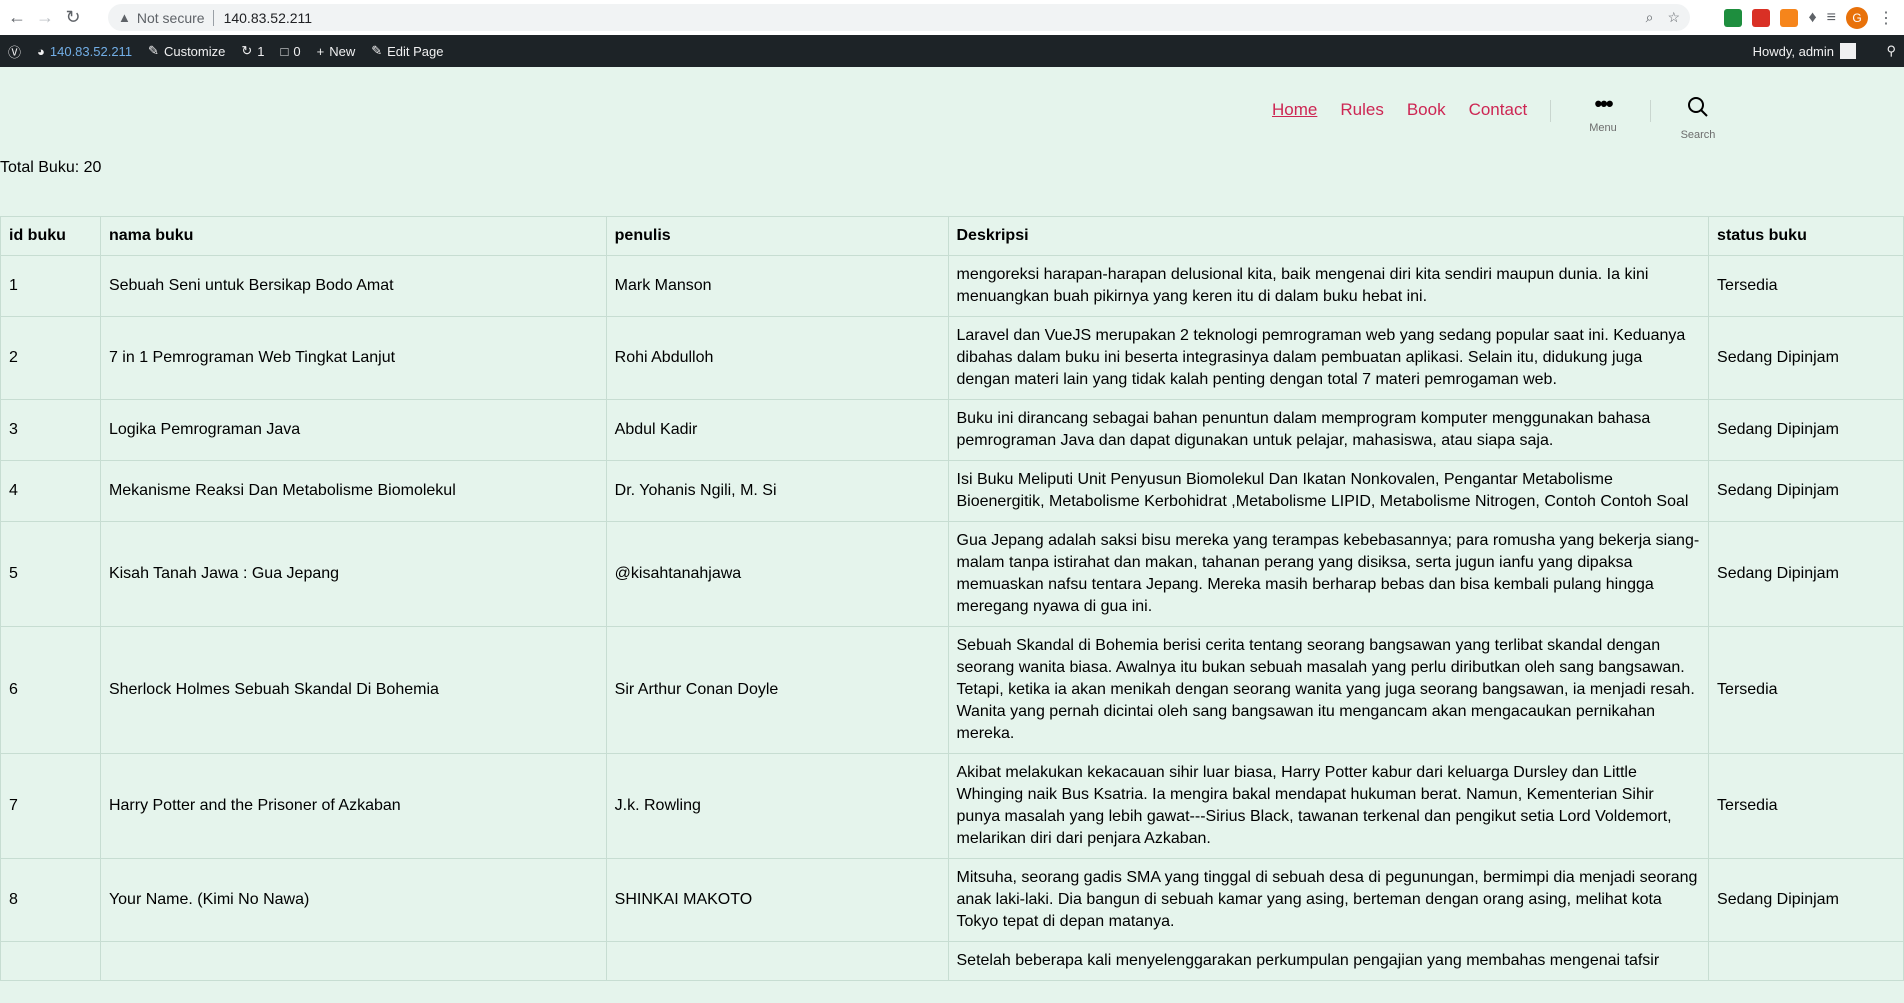 This screenshot has width=1904, height=1003. Describe the element at coordinates (261, 51) in the screenshot. I see `admin-bar-updates-count: 1` at that location.